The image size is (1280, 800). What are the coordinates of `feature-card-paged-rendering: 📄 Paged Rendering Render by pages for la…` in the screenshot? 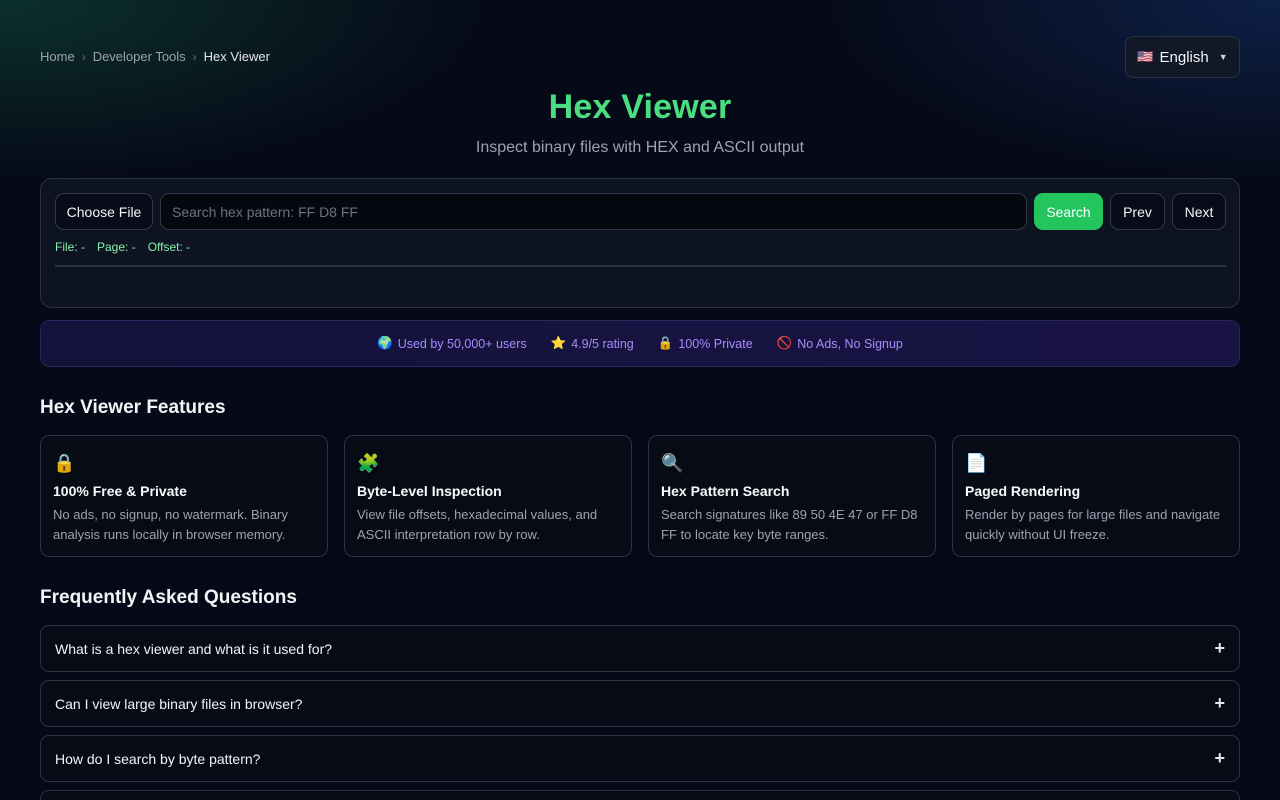 It's located at (1096, 496).